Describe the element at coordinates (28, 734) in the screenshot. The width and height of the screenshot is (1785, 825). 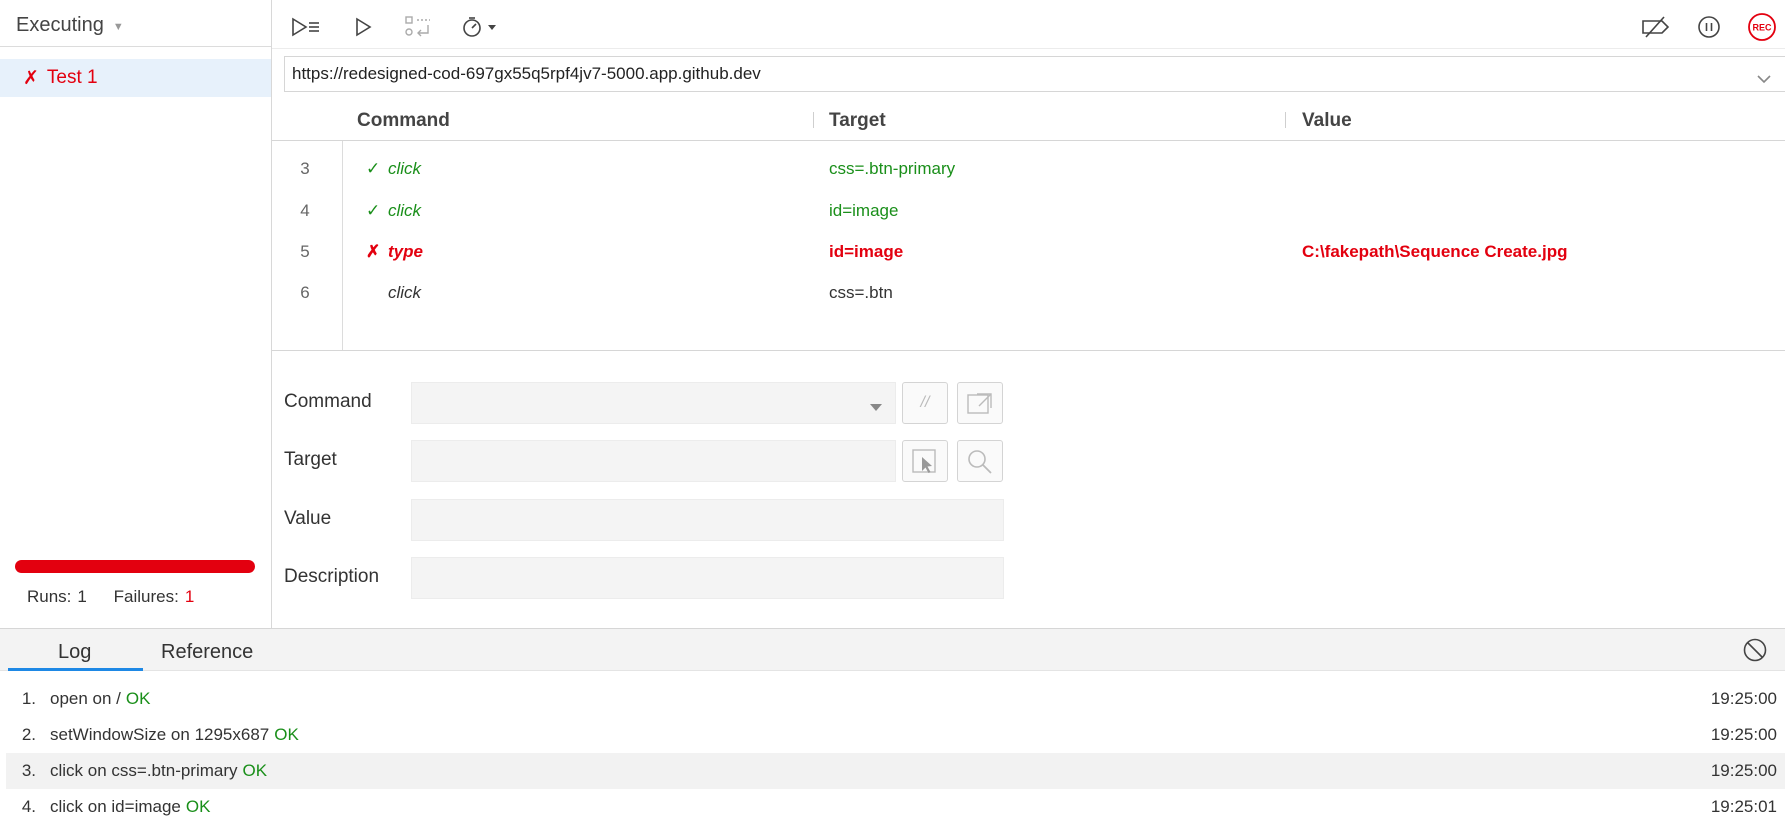
I see `log-index: 2.` at that location.